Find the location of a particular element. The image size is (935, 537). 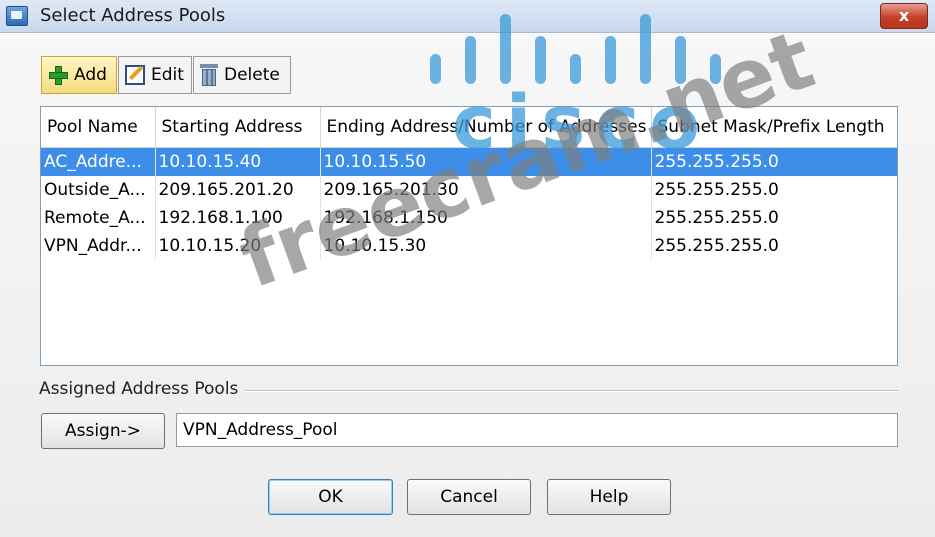

add-button: Add is located at coordinates (79, 75).